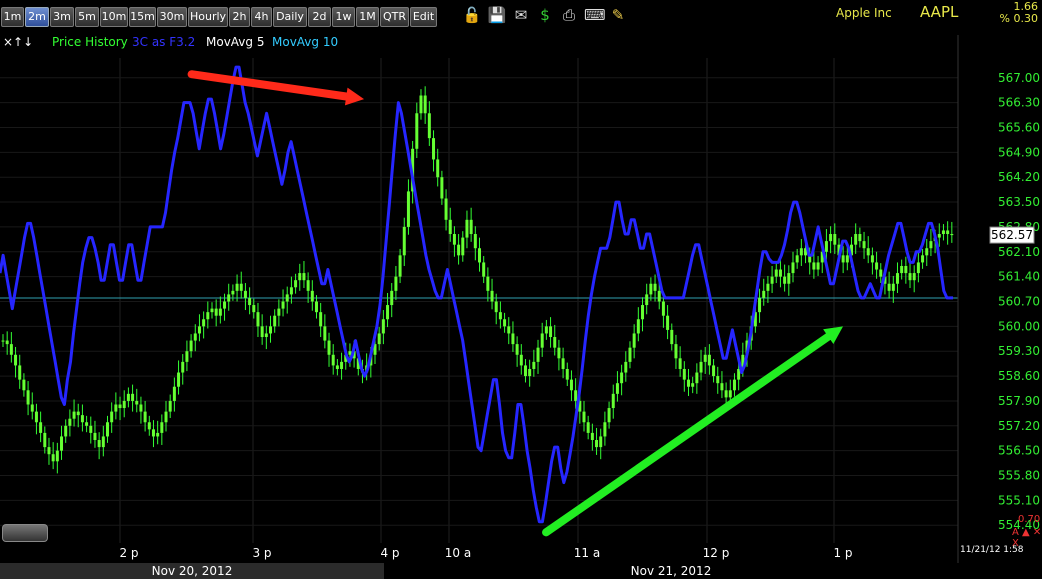 This screenshot has width=1042, height=579. I want to click on y-tick-label: 556.50, so click(1019, 451).